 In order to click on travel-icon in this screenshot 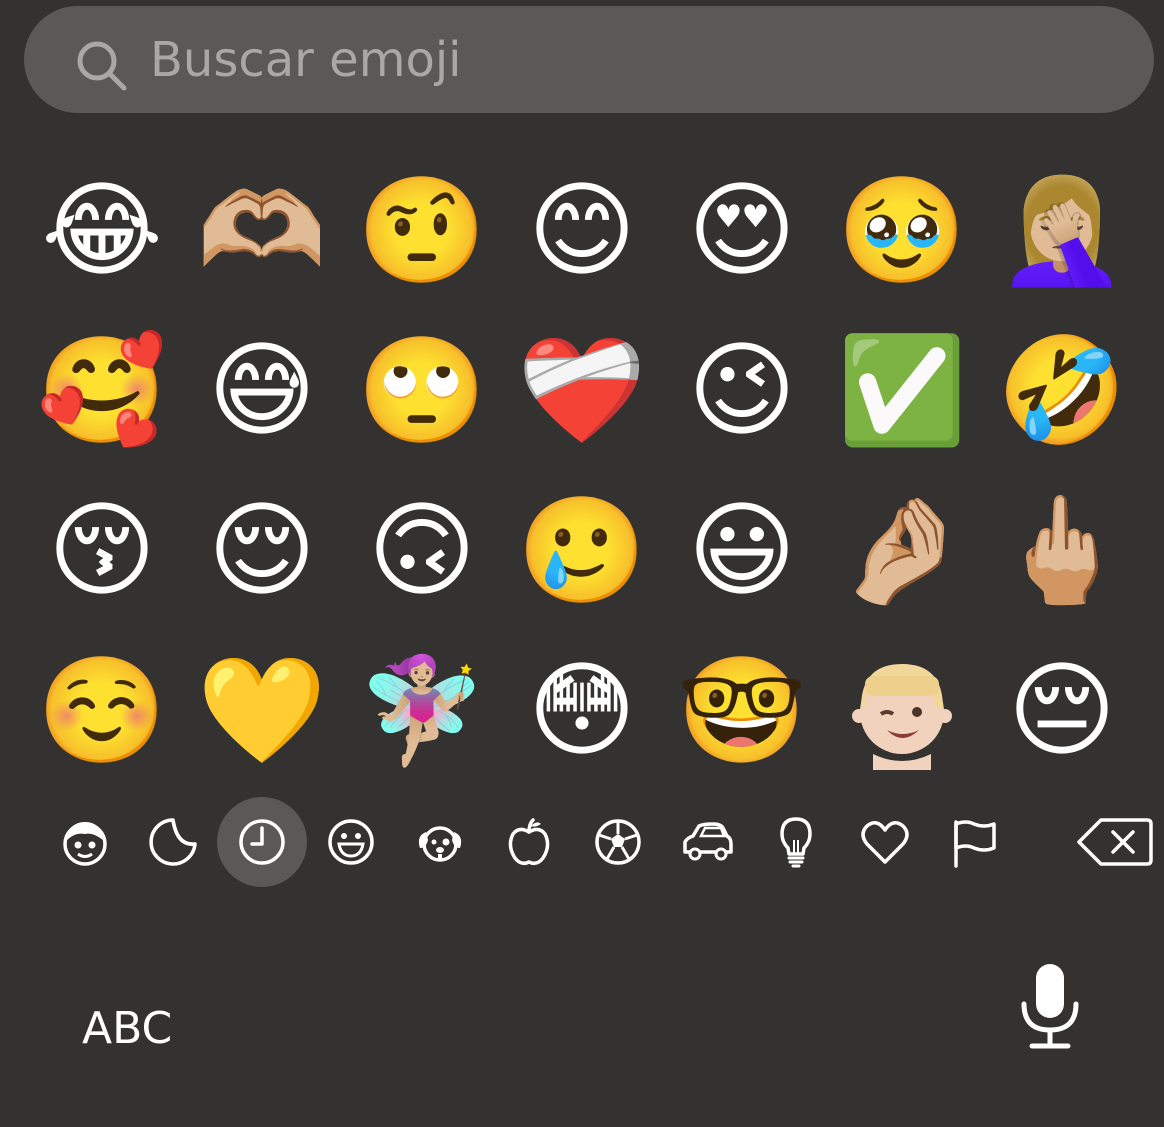, I will do `click(708, 841)`.